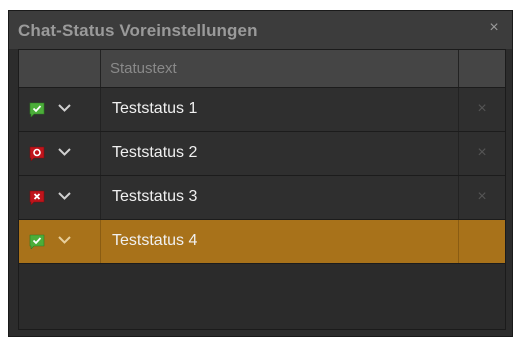  Describe the element at coordinates (155, 240) in the screenshot. I see `status-text: Teststatus 4` at that location.